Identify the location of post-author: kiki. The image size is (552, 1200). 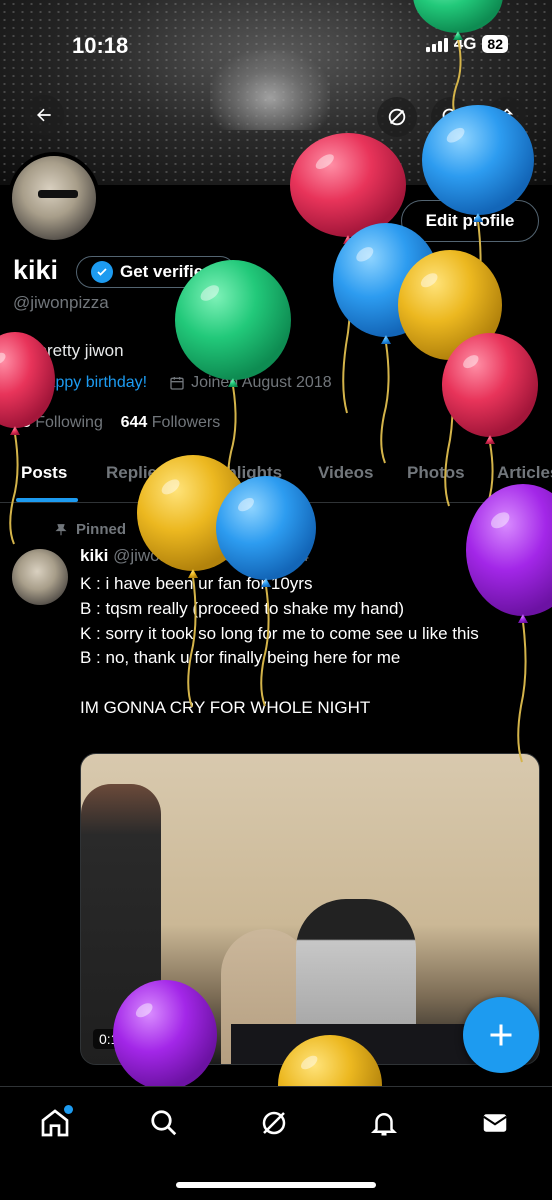
(94, 555).